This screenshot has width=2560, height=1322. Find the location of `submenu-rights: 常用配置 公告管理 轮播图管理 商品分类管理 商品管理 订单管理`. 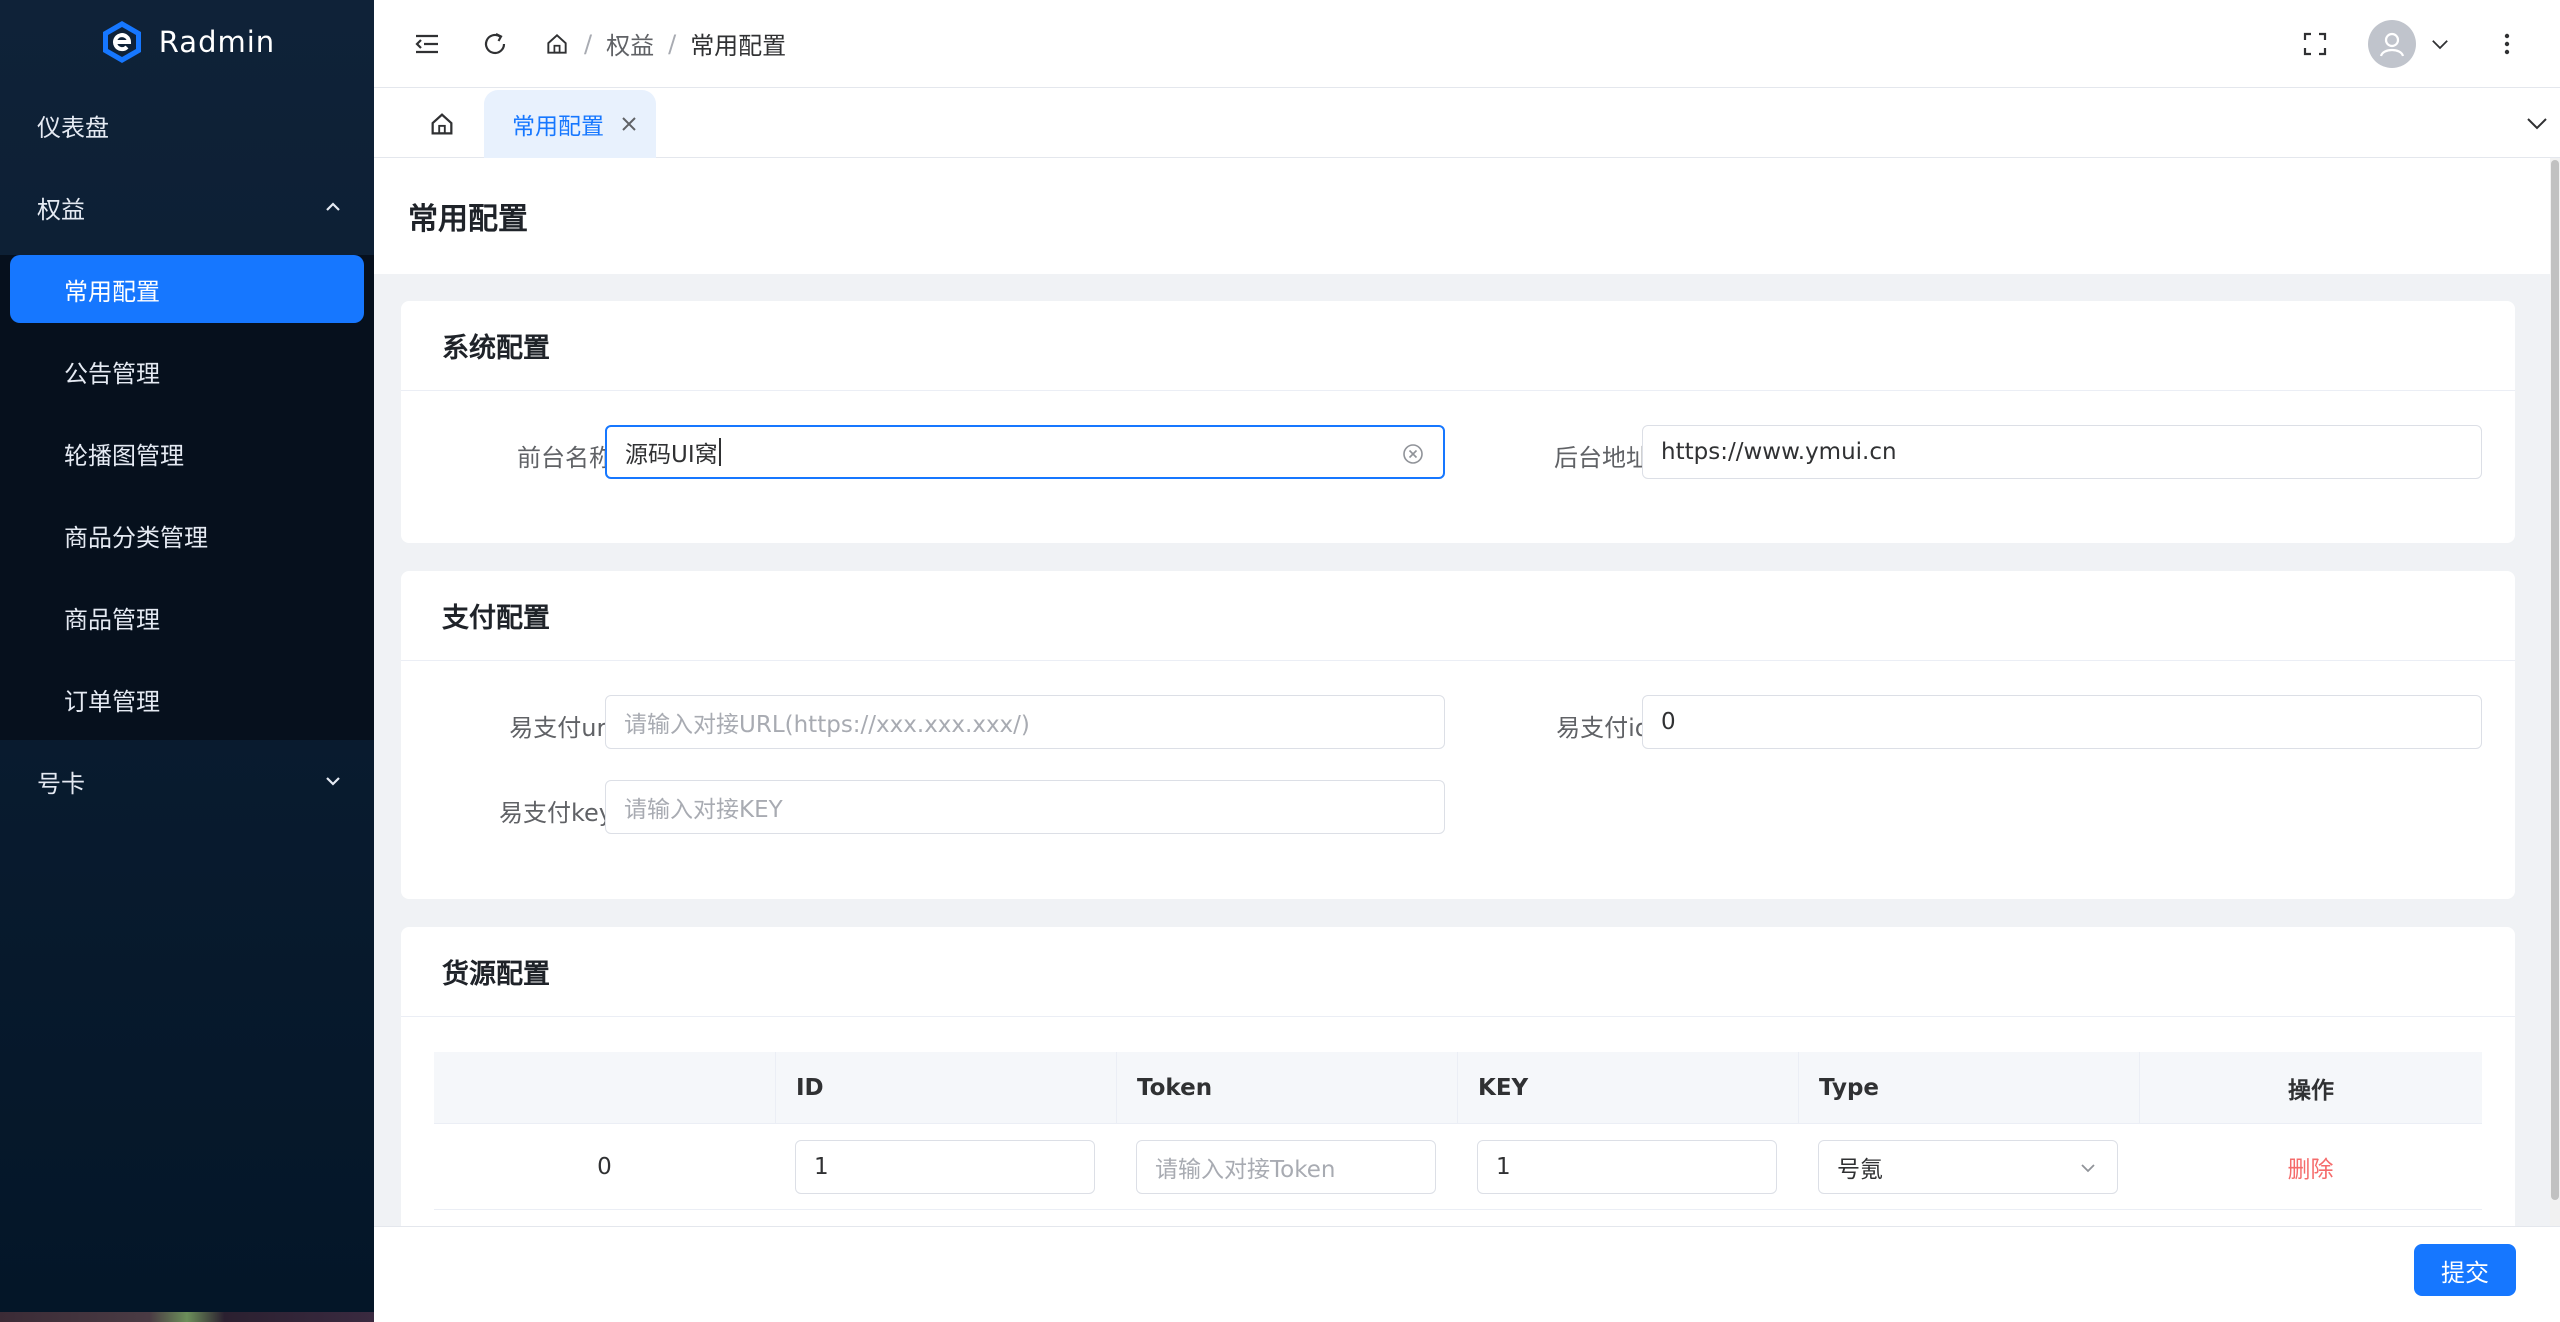

submenu-rights: 常用配置 公告管理 轮播图管理 商品分类管理 商品管理 订单管理 is located at coordinates (187, 497).